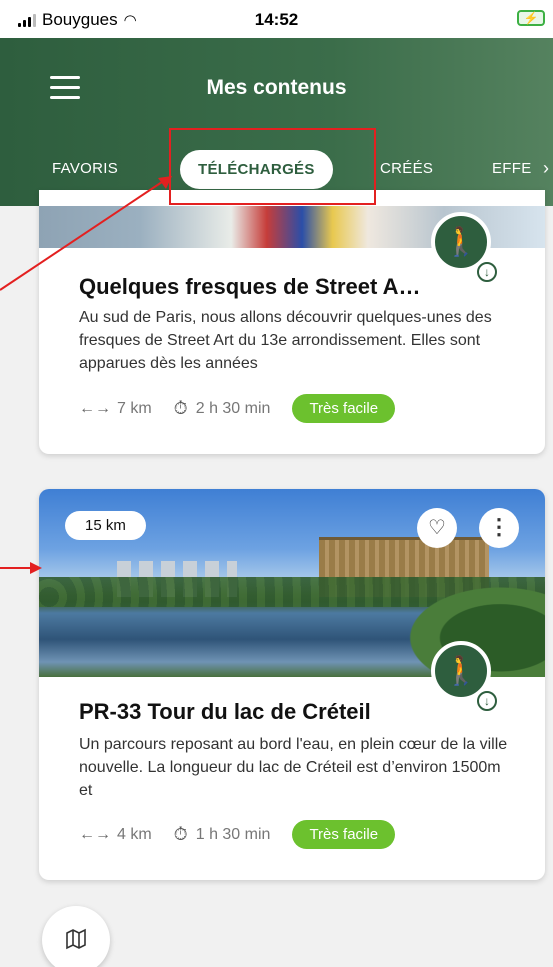  I want to click on clock: 14:52, so click(276, 19).